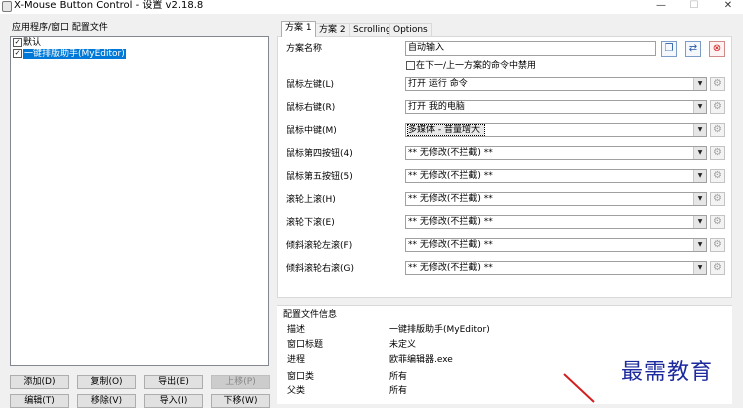  I want to click on mapping-select-left: 打开 运行 命令 ▼, so click(556, 84).